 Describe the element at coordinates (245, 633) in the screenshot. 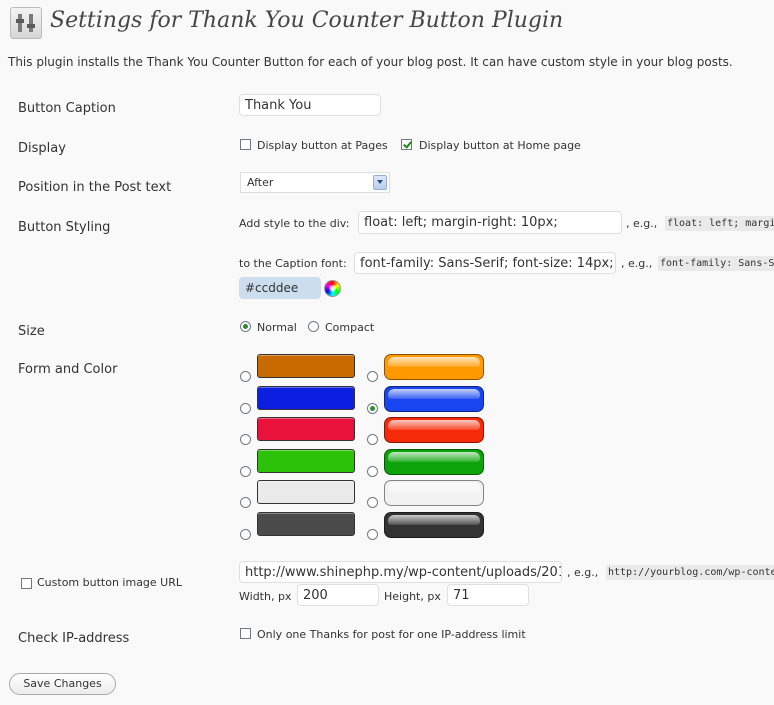

I see `check-ip-checkbox` at that location.